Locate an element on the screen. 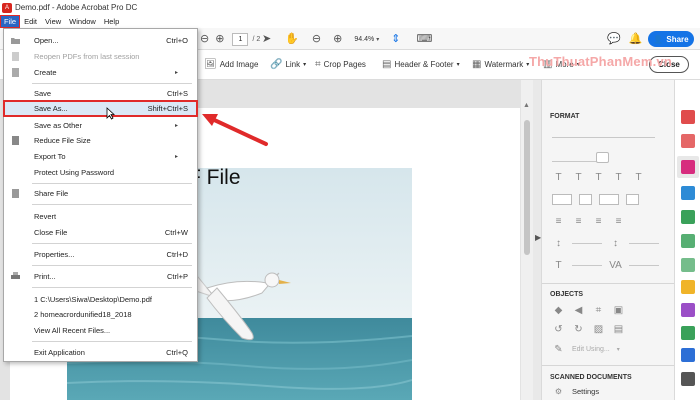 The height and width of the screenshot is (400, 700). menu-item-properties: Properties... Ctrl+D is located at coordinates (100, 254).